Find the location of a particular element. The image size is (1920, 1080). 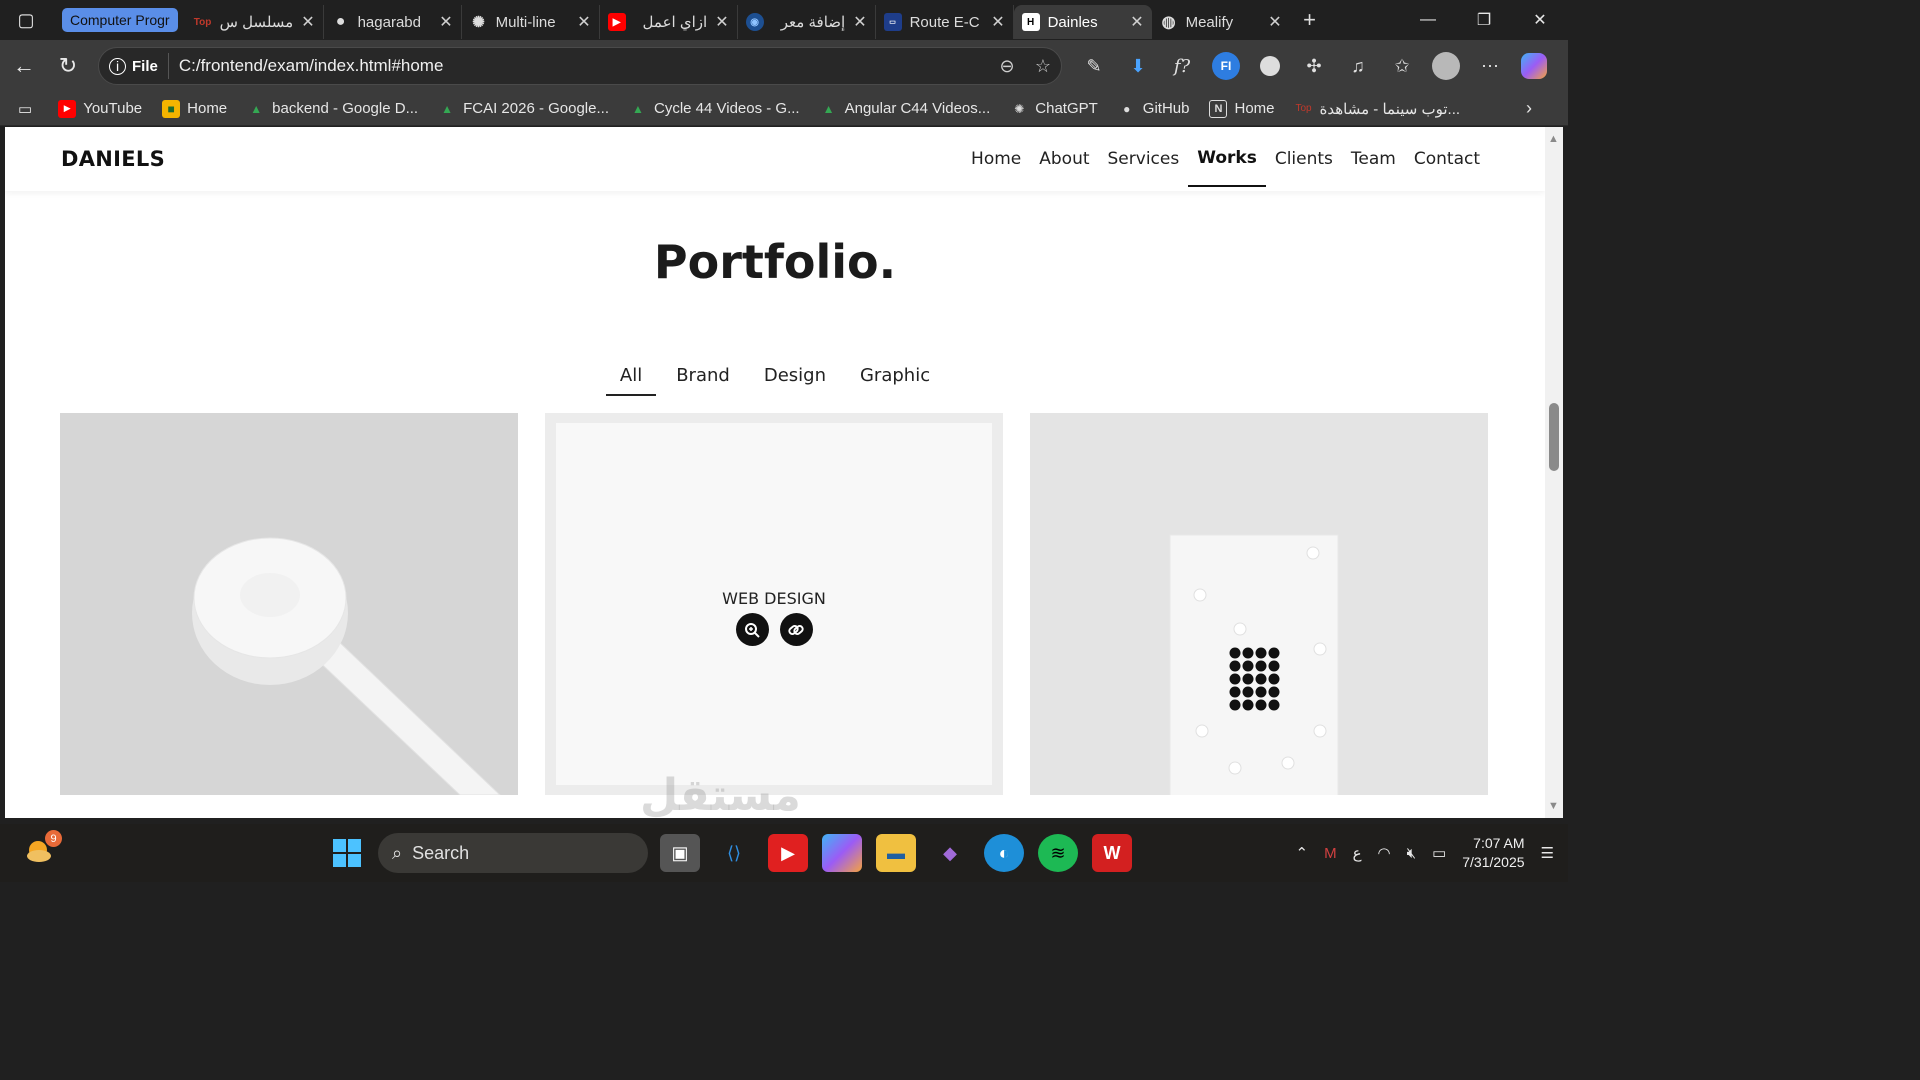

edge-icon: ◐ is located at coordinates (1004, 853).